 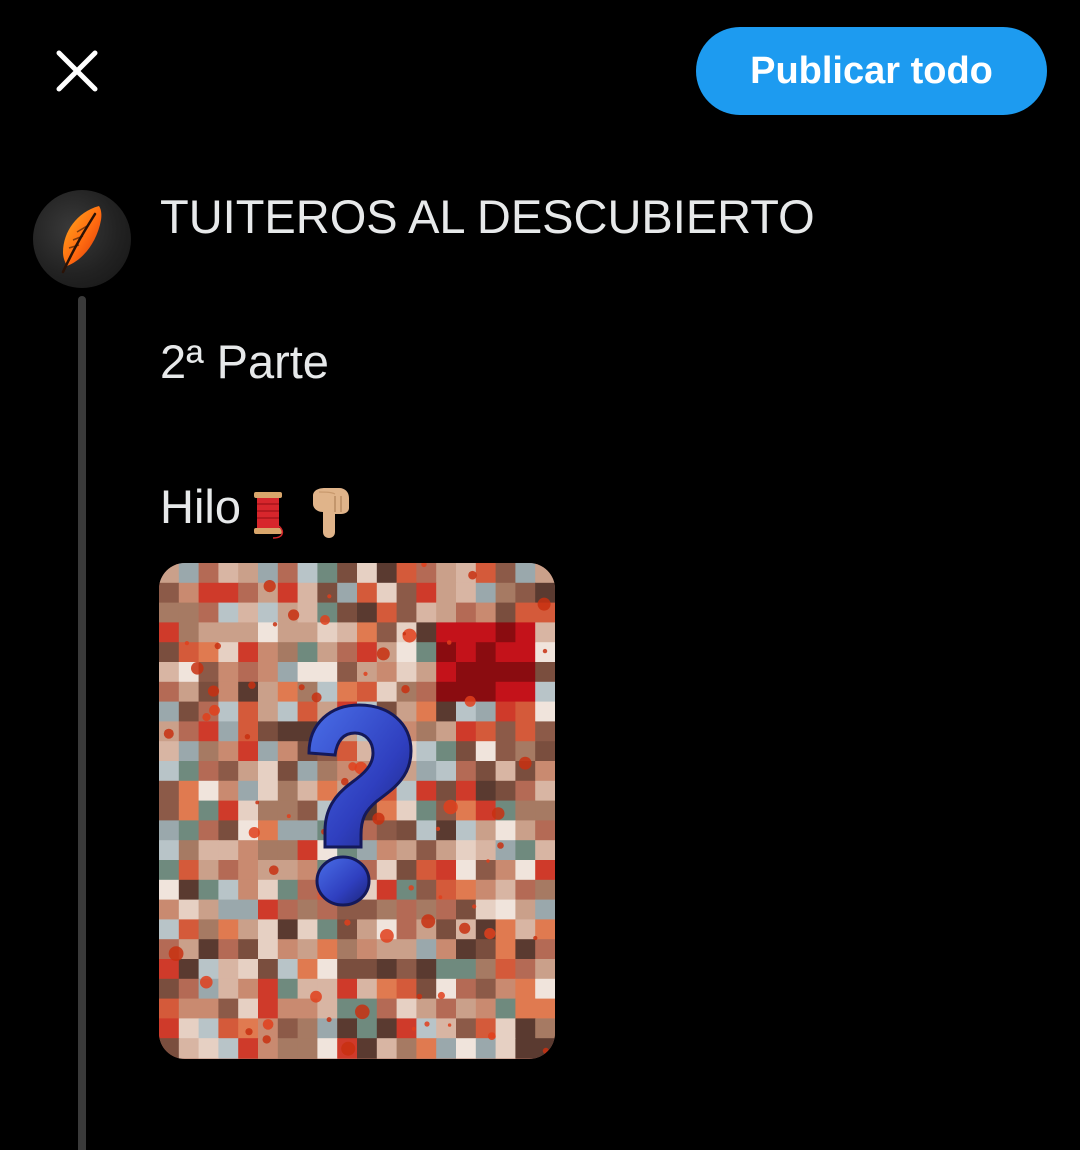 What do you see at coordinates (244, 361) in the screenshot?
I see `tweet-line-part: 2ª Parte` at bounding box center [244, 361].